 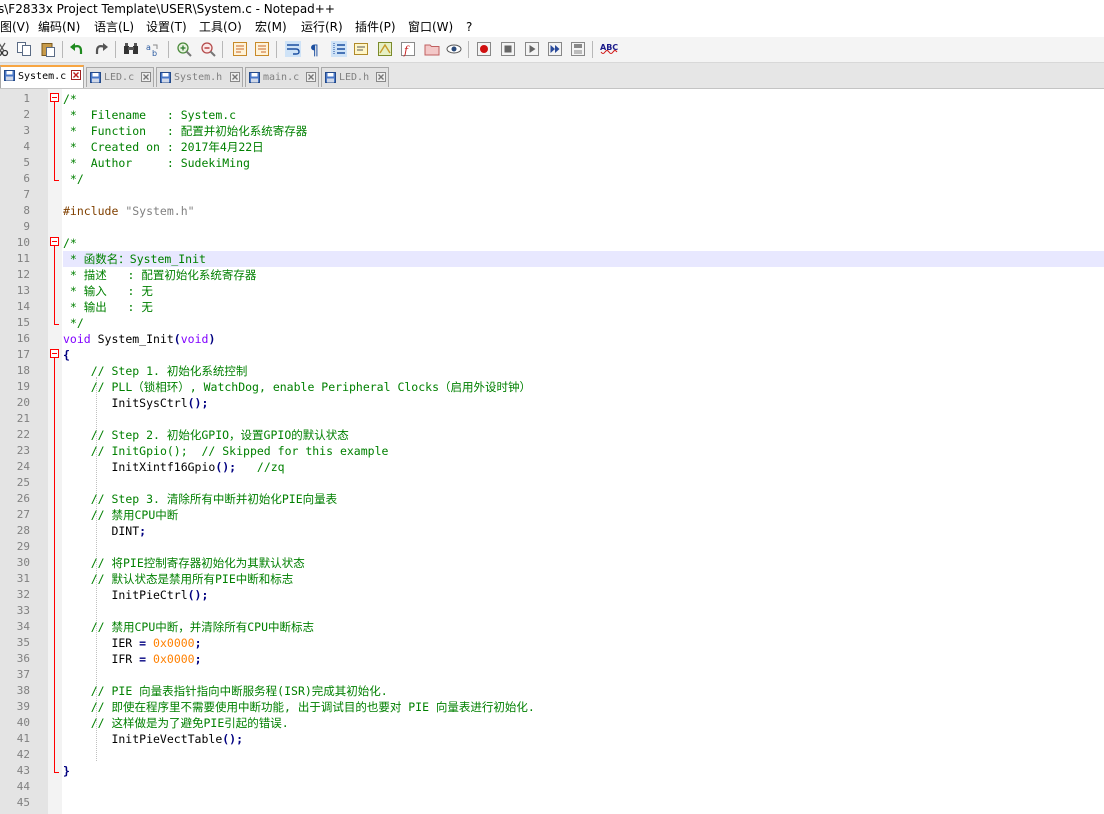 I want to click on code-token: // 将PIE控制寄存器初始化为其默认状态, so click(x=197, y=563).